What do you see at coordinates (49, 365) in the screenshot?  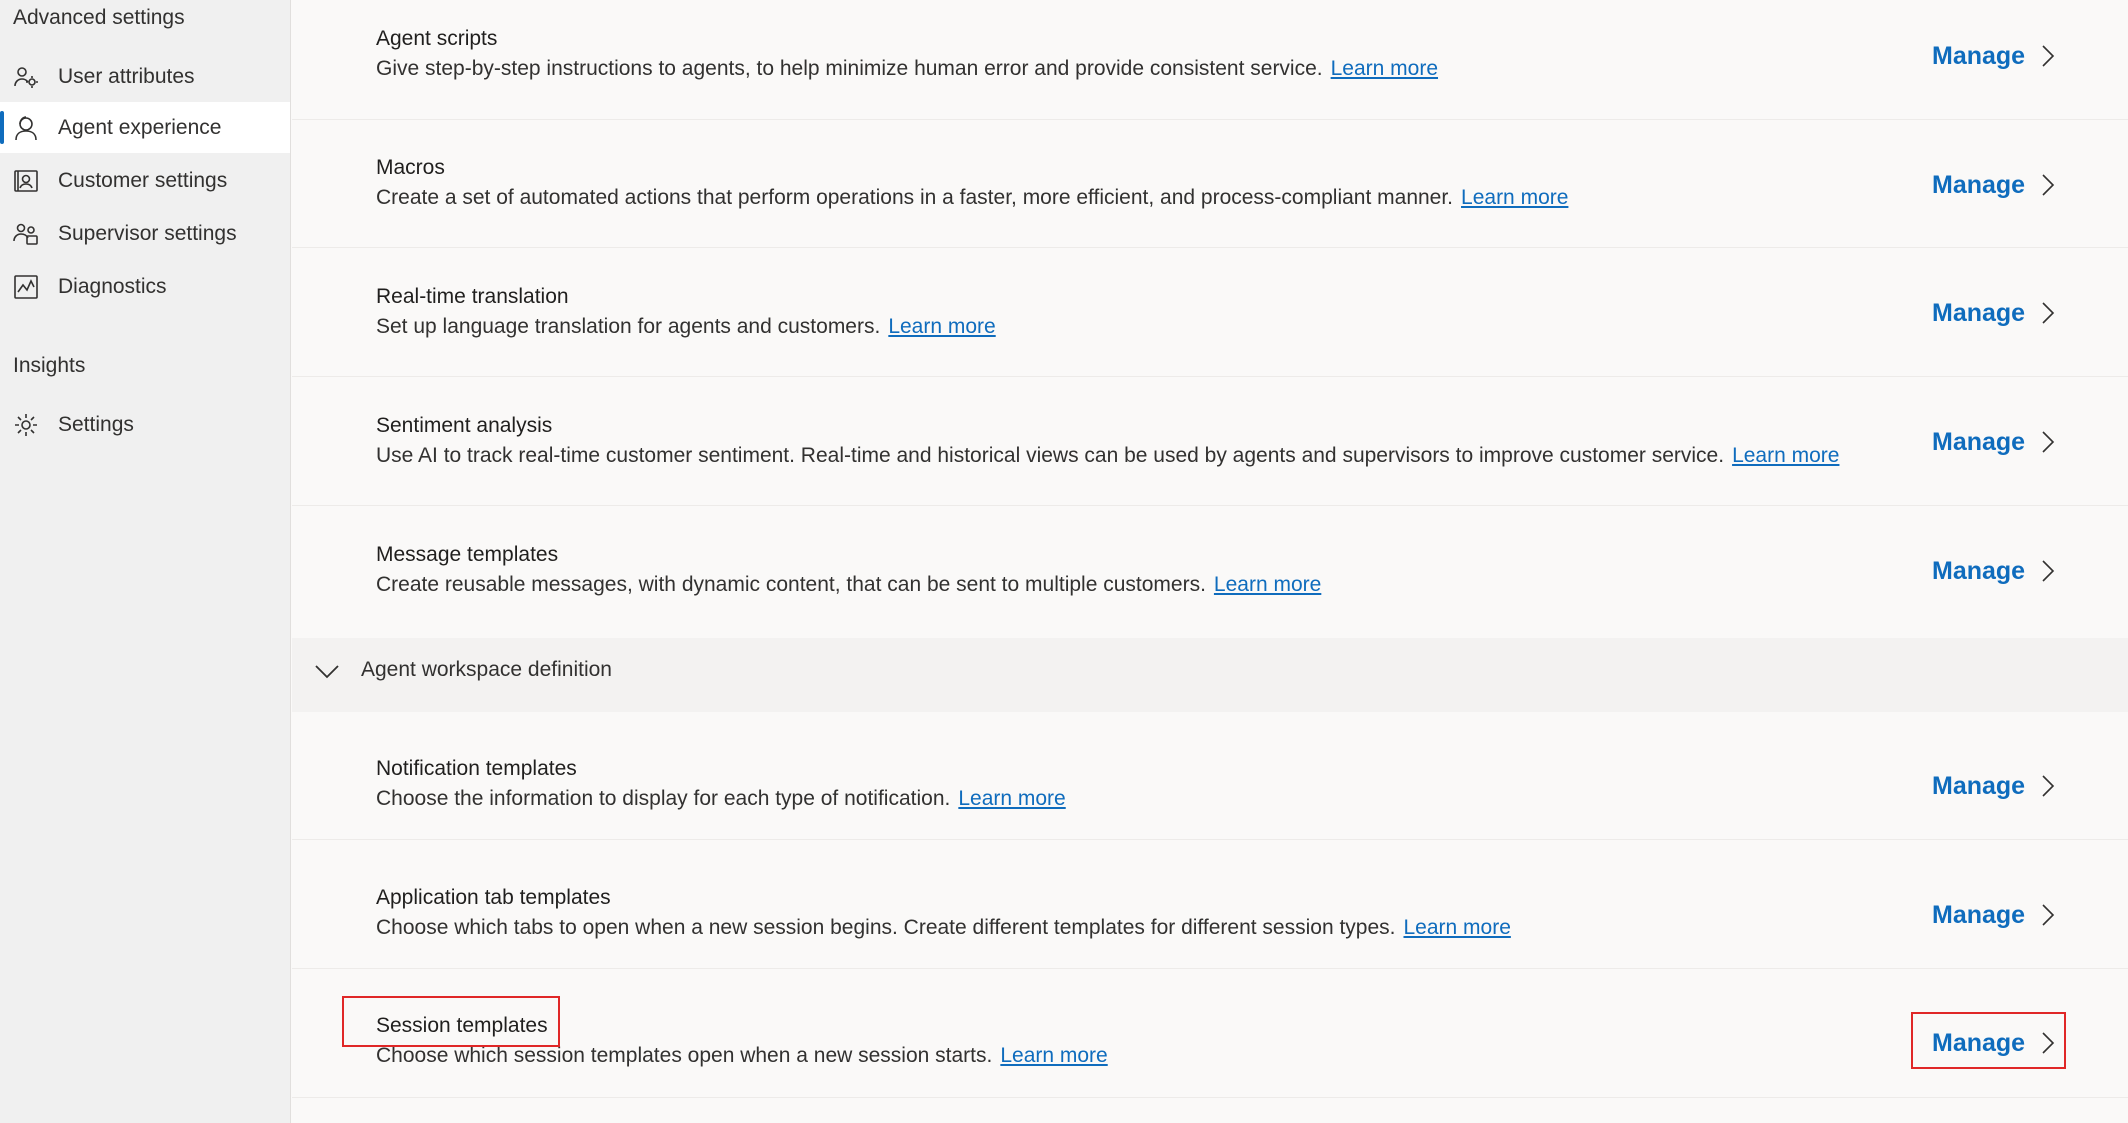 I see `insights-heading: Insights` at bounding box center [49, 365].